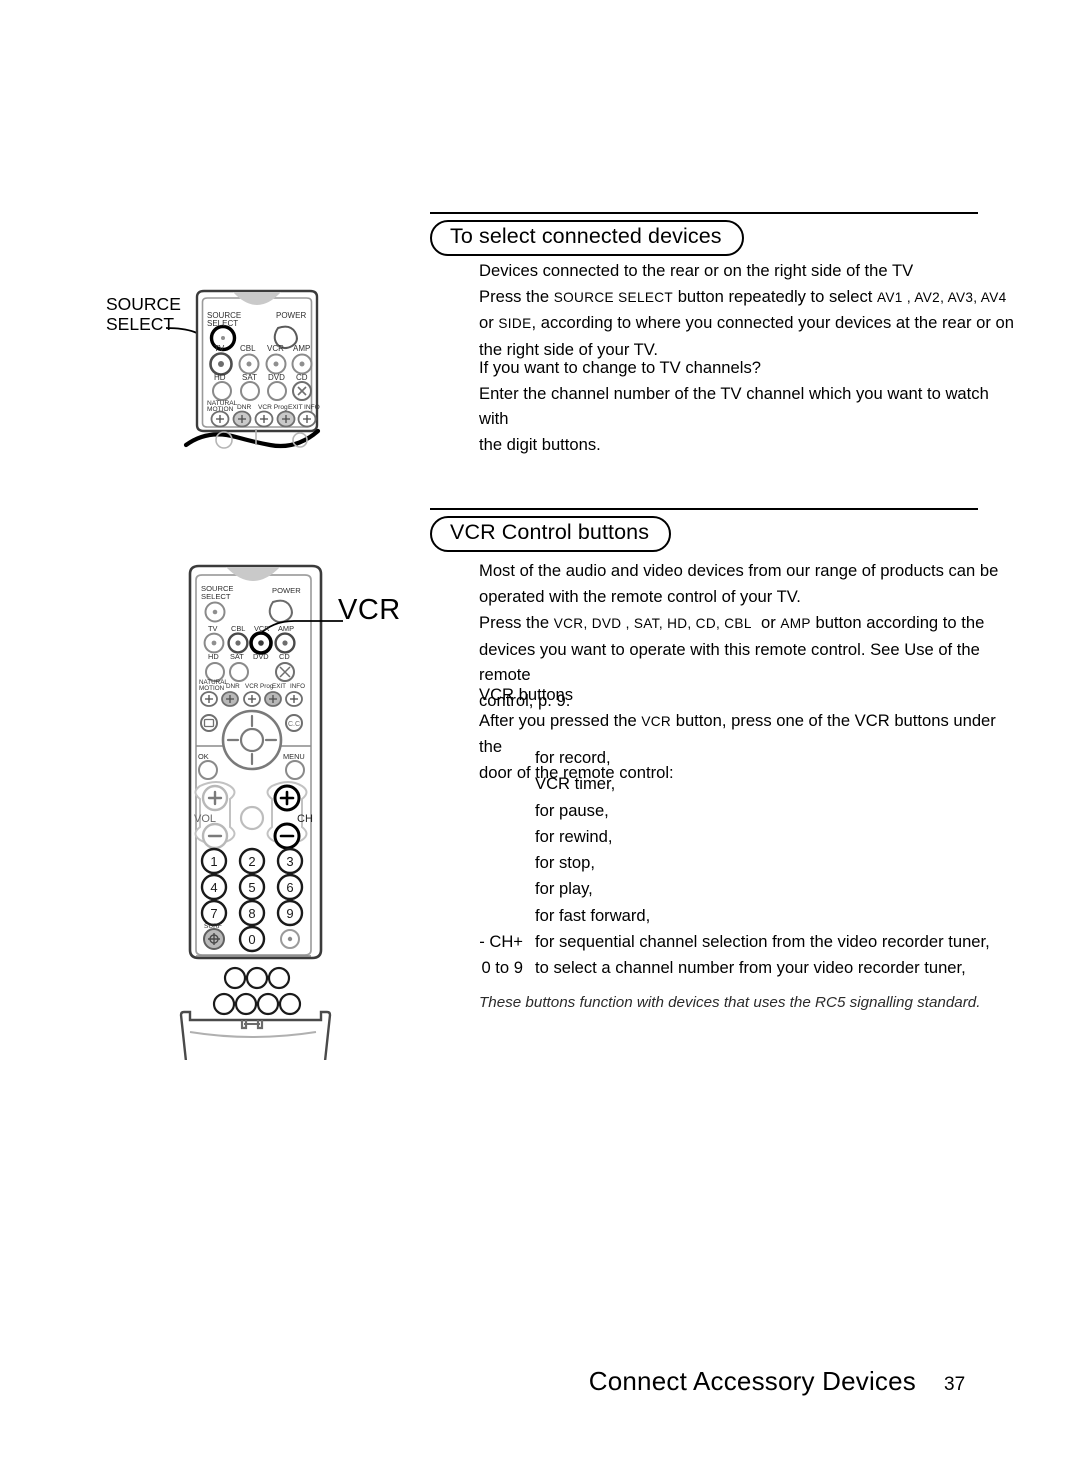 The width and height of the screenshot is (1080, 1480). I want to click on vcr-function-description: for fast forward,, so click(593, 915).